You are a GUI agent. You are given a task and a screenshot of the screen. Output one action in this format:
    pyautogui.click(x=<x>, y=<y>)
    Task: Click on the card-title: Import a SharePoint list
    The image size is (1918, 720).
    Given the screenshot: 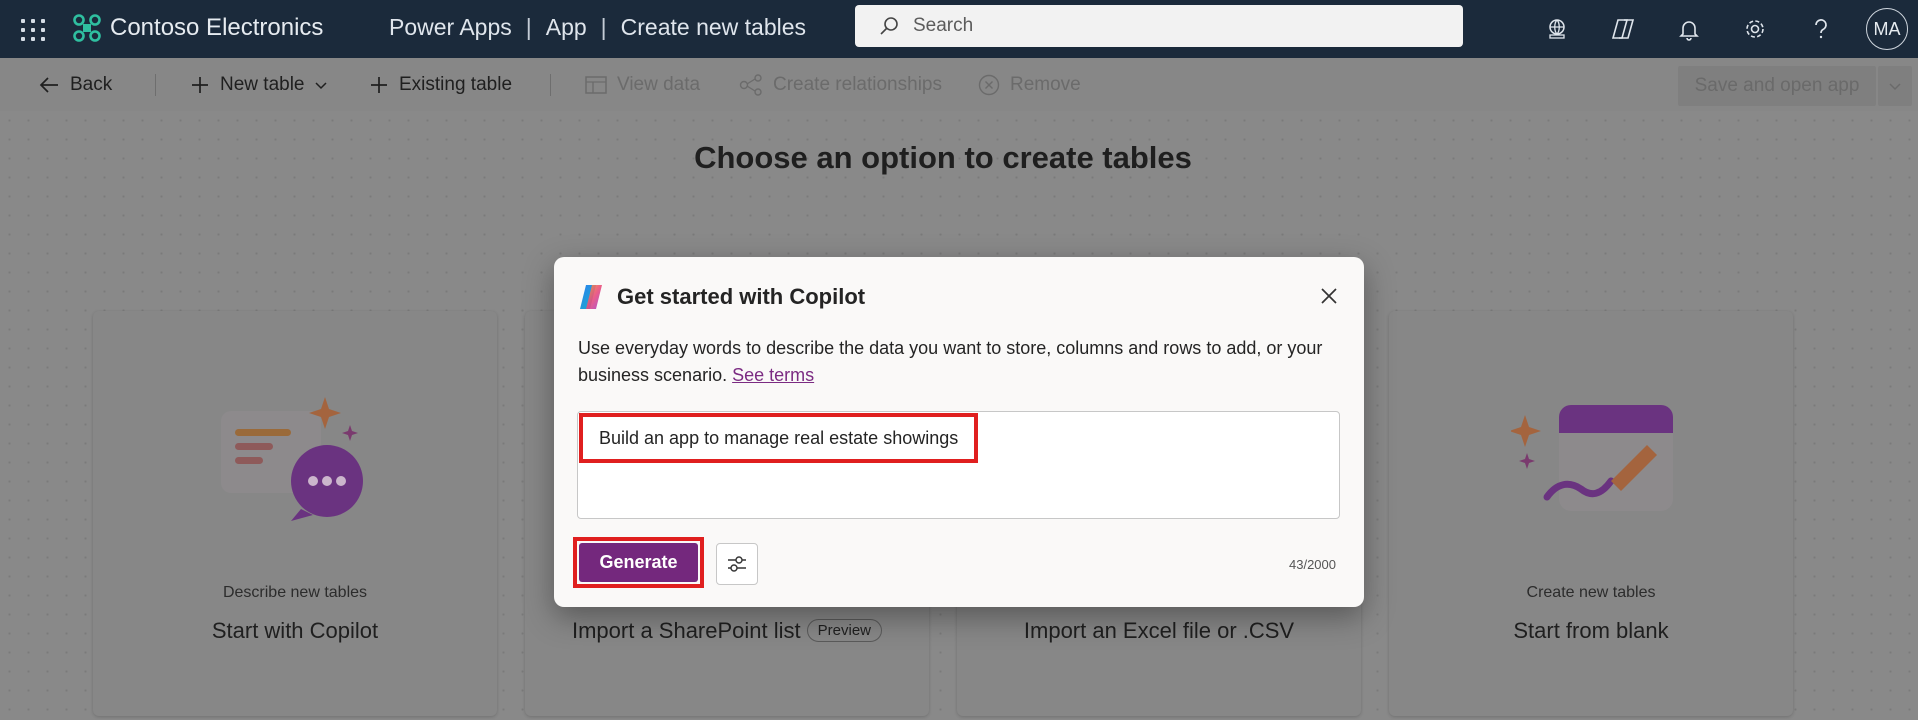 What is the action you would take?
    pyautogui.click(x=686, y=630)
    